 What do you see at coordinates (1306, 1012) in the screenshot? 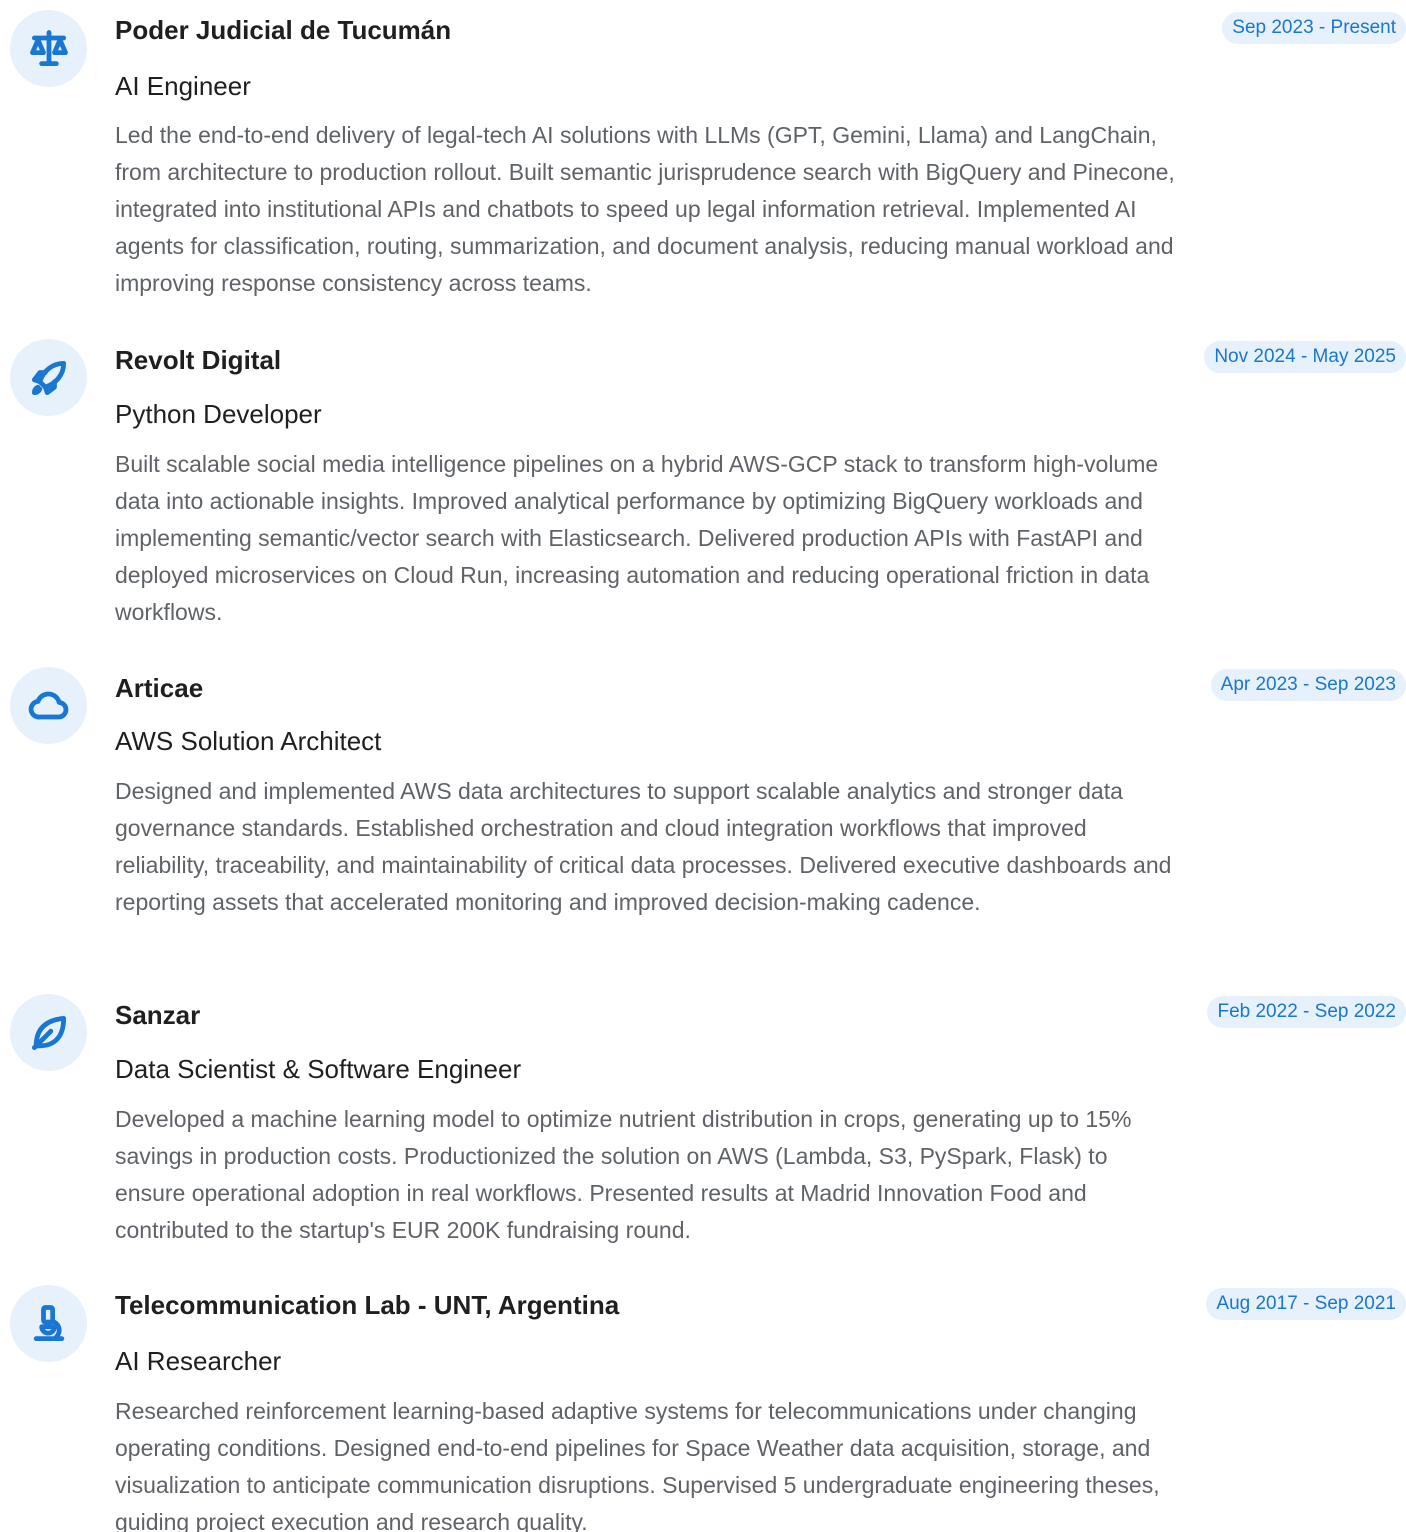
I see `period-badge: Feb 2022 - Sep 2022` at bounding box center [1306, 1012].